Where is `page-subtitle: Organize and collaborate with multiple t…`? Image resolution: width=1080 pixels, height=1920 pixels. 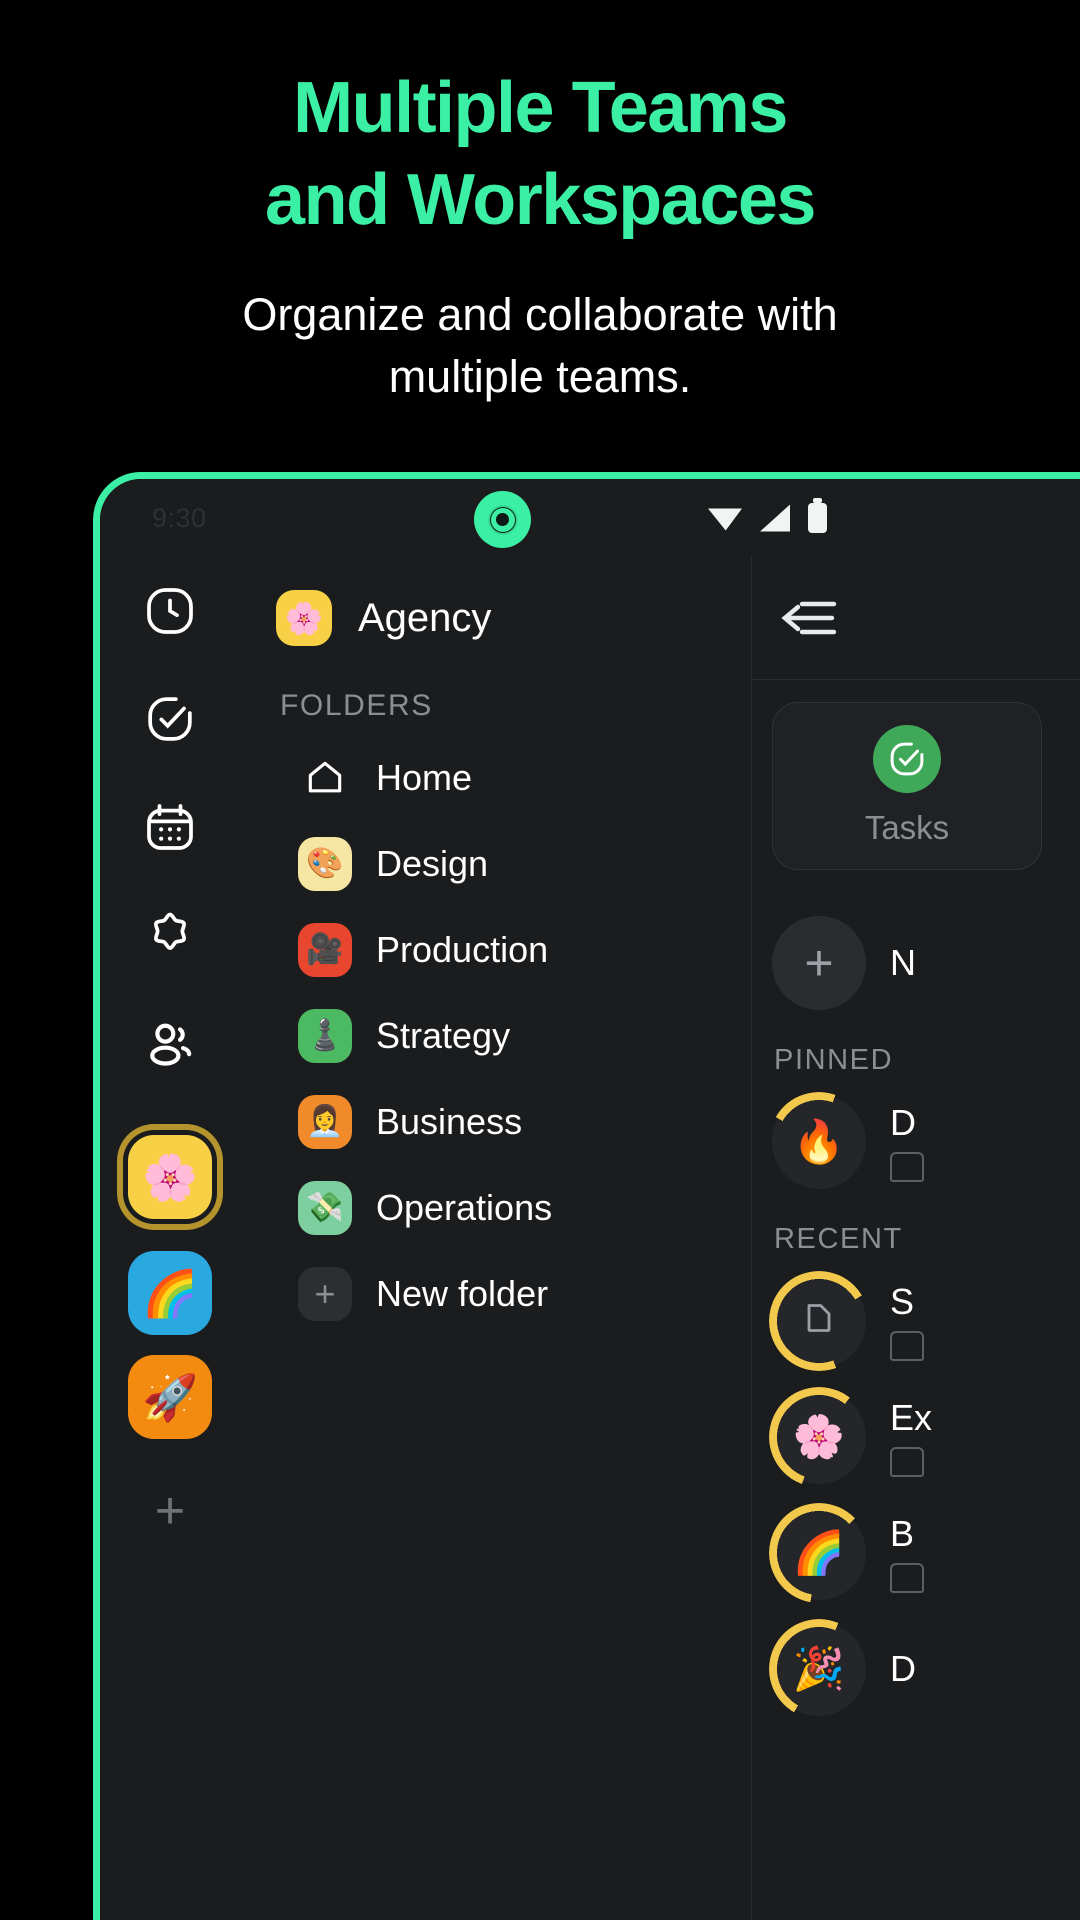
page-subtitle: Organize and collaborate with multiple t… is located at coordinates (540, 346).